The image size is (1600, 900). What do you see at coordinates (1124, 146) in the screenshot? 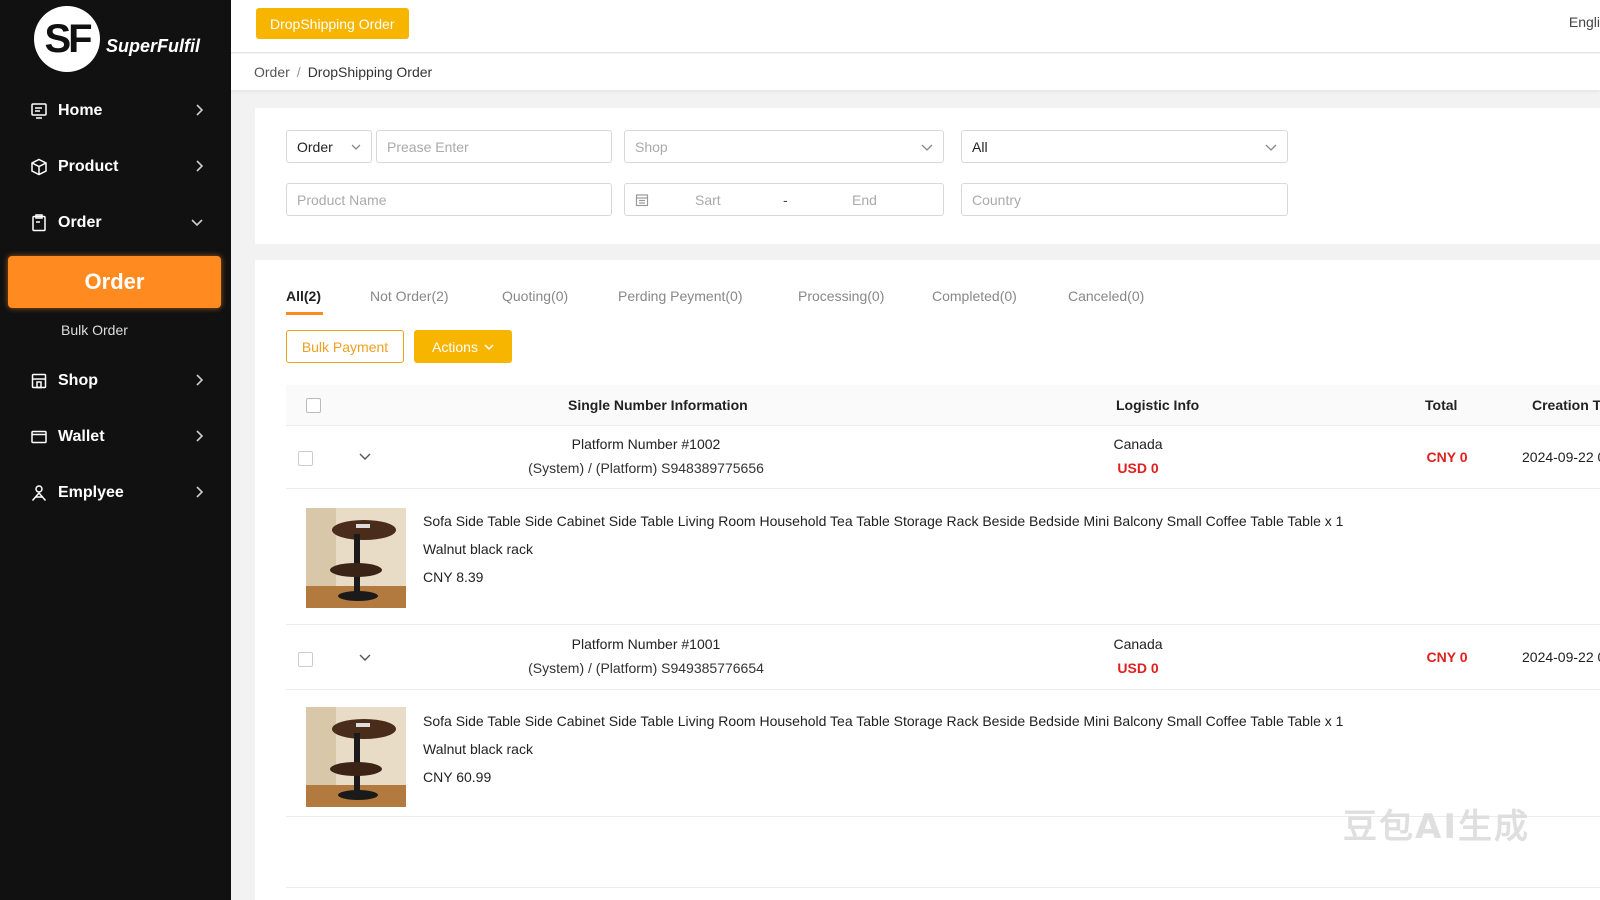
I see `status-select: All` at bounding box center [1124, 146].